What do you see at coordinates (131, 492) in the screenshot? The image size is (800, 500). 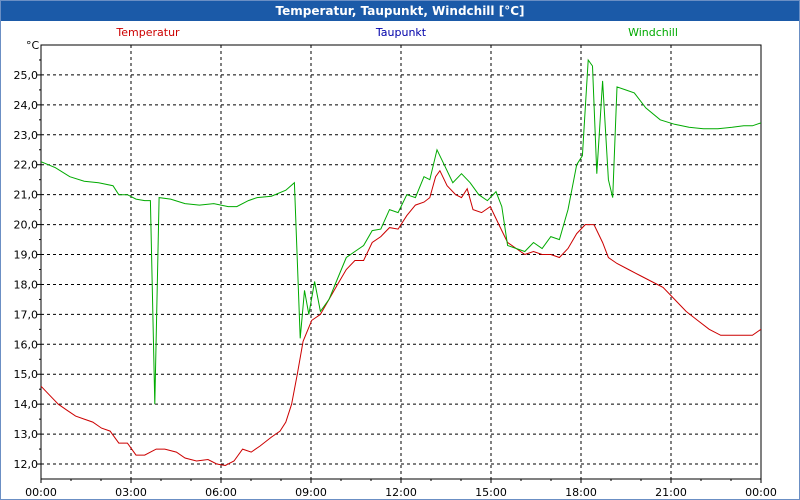 I see `x-tick-time: 03:00` at bounding box center [131, 492].